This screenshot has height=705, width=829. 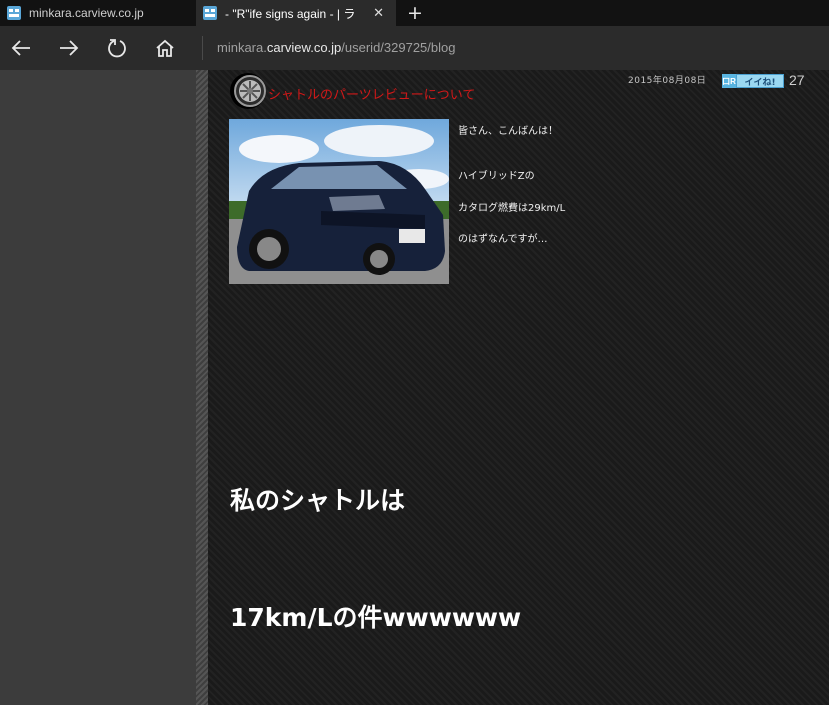 I want to click on excerpt-line: カタログ燃費は29km/L, so click(x=512, y=208).